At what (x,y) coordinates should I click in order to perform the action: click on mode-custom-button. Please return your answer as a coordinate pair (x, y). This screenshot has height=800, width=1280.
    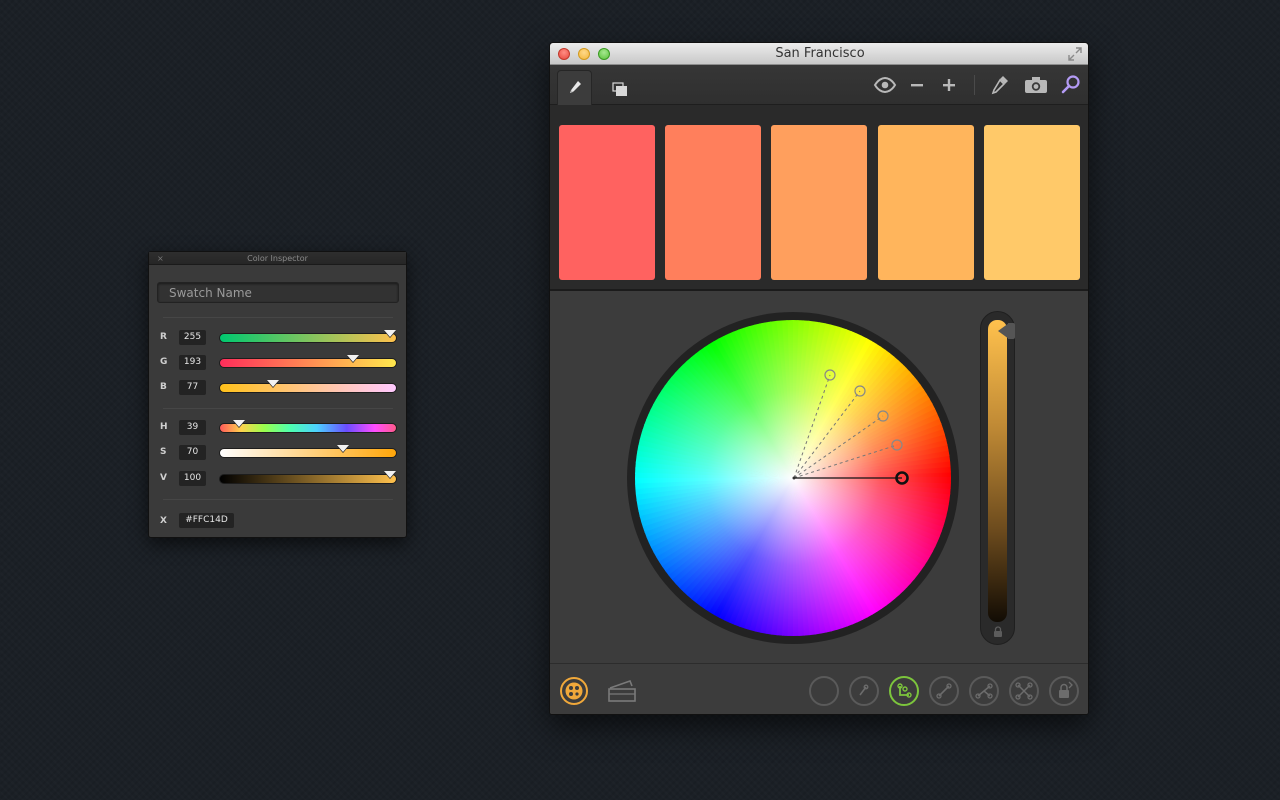
    Looking at the image, I should click on (1064, 691).